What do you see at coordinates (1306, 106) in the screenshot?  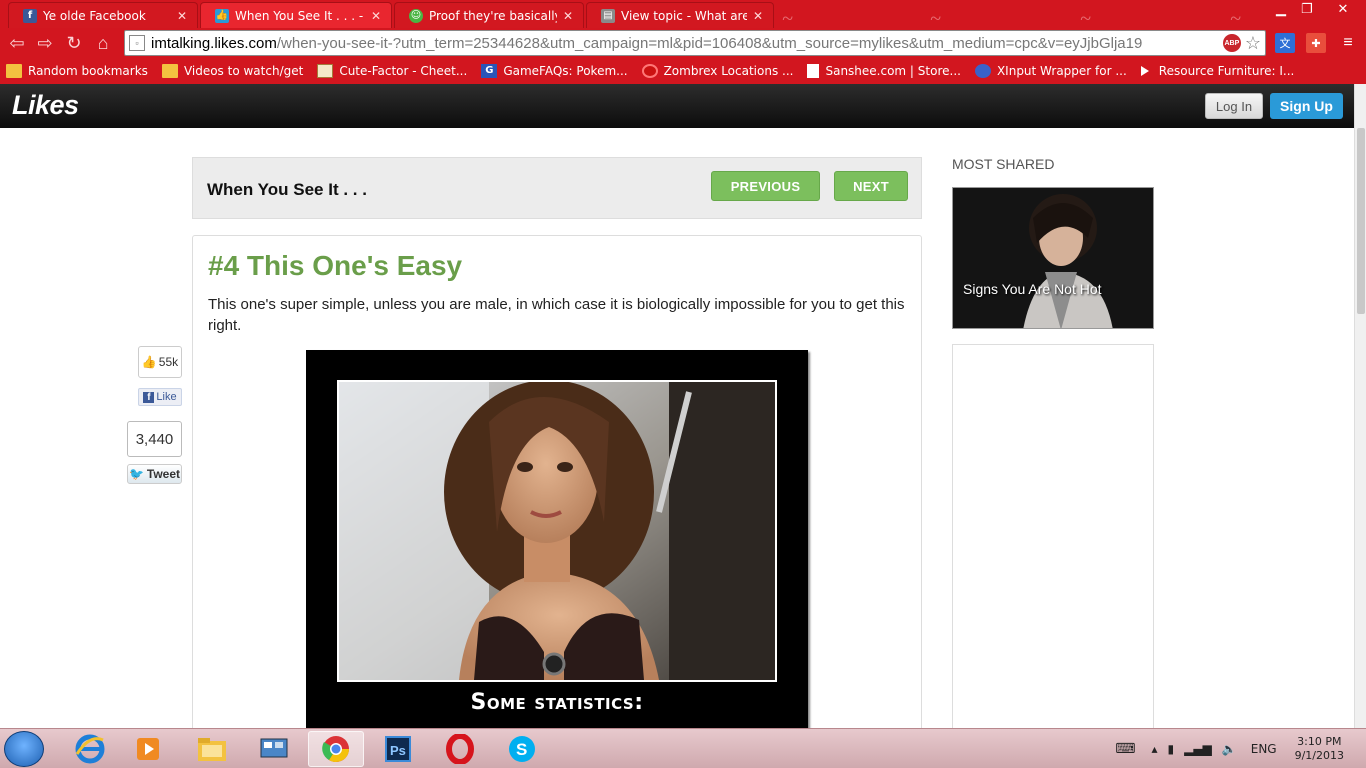 I see `signup-button: Sign Up` at bounding box center [1306, 106].